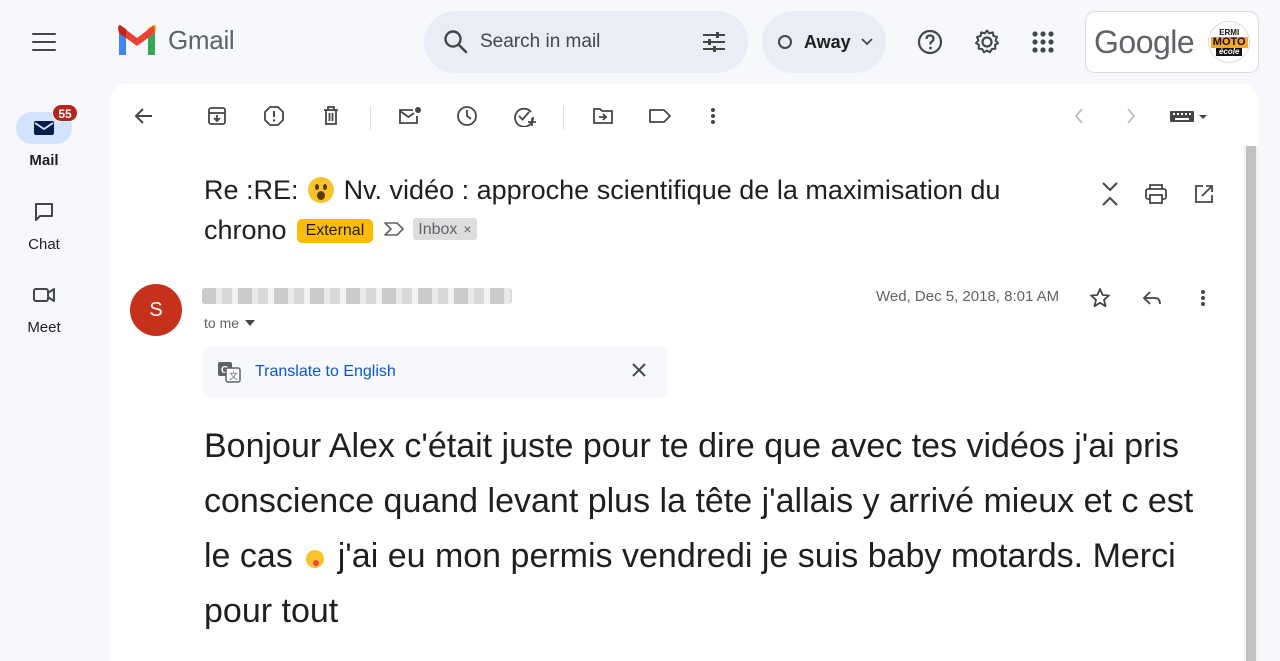  Describe the element at coordinates (315, 559) in the screenshot. I see `face-savoring-food-emoji` at that location.